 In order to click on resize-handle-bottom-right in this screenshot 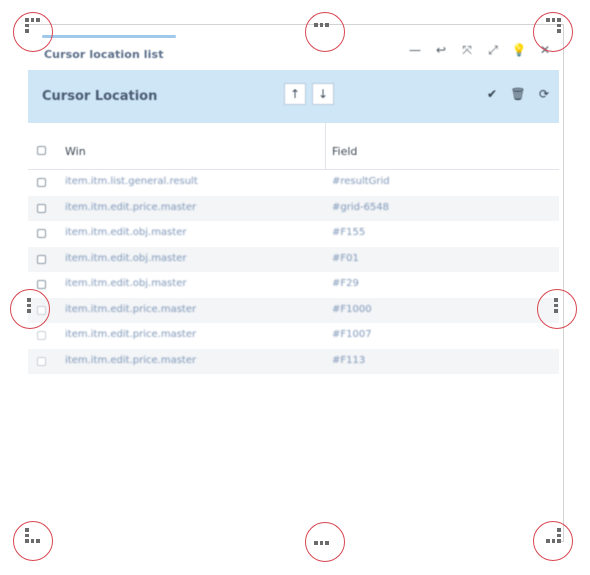, I will do `click(553, 541)`.